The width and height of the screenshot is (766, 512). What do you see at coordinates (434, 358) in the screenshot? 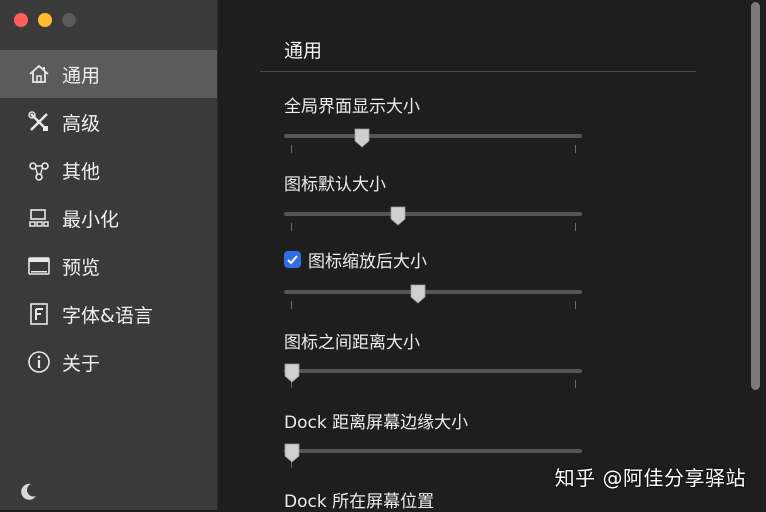
I see `setting-icon-spacing: 图标之间距离大小` at bounding box center [434, 358].